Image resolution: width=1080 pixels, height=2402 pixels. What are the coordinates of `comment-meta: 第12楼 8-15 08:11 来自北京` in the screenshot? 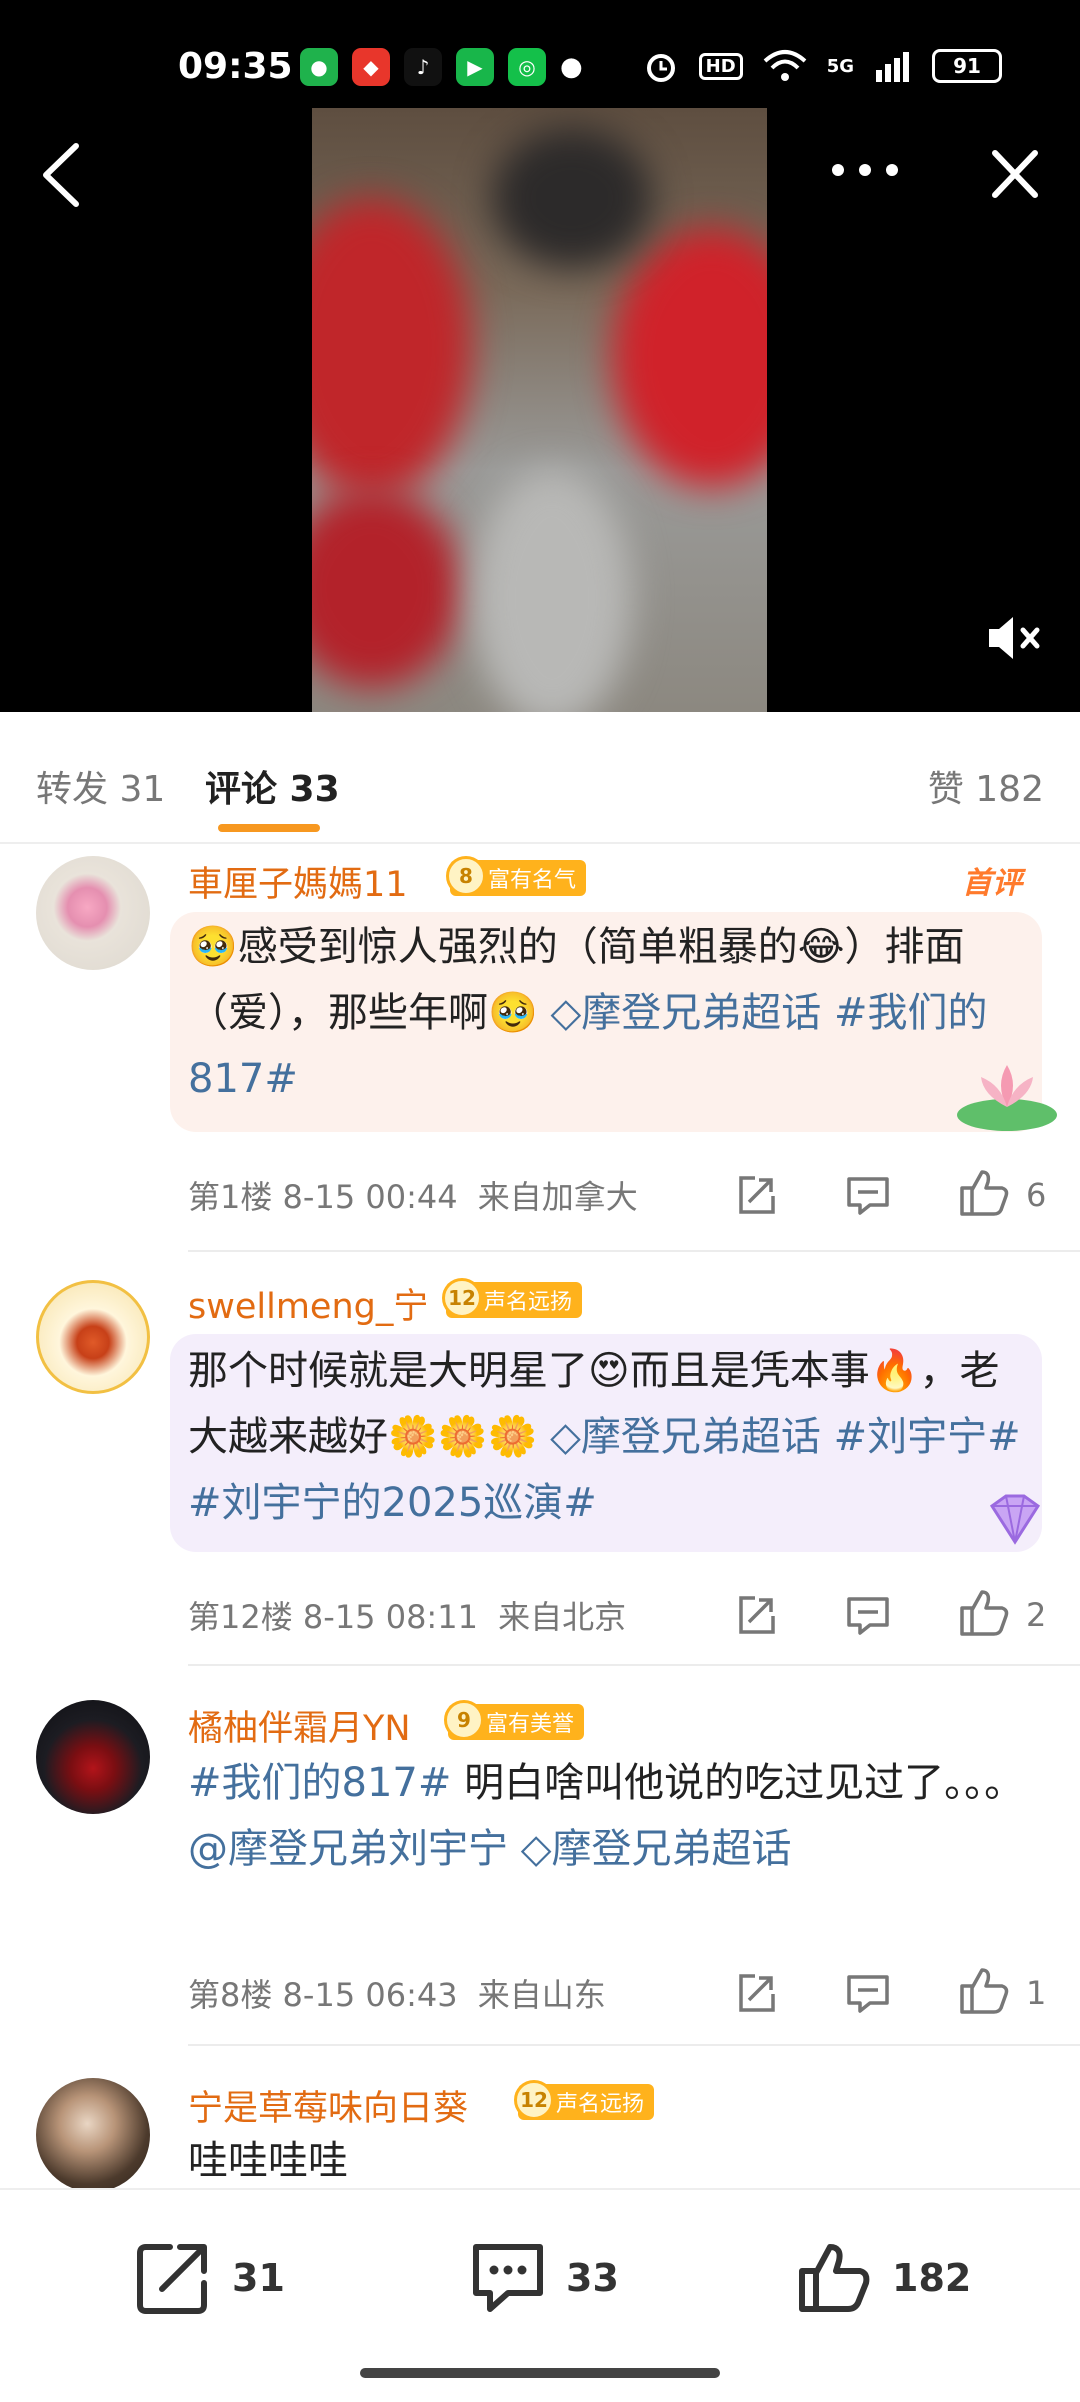 It's located at (407, 1615).